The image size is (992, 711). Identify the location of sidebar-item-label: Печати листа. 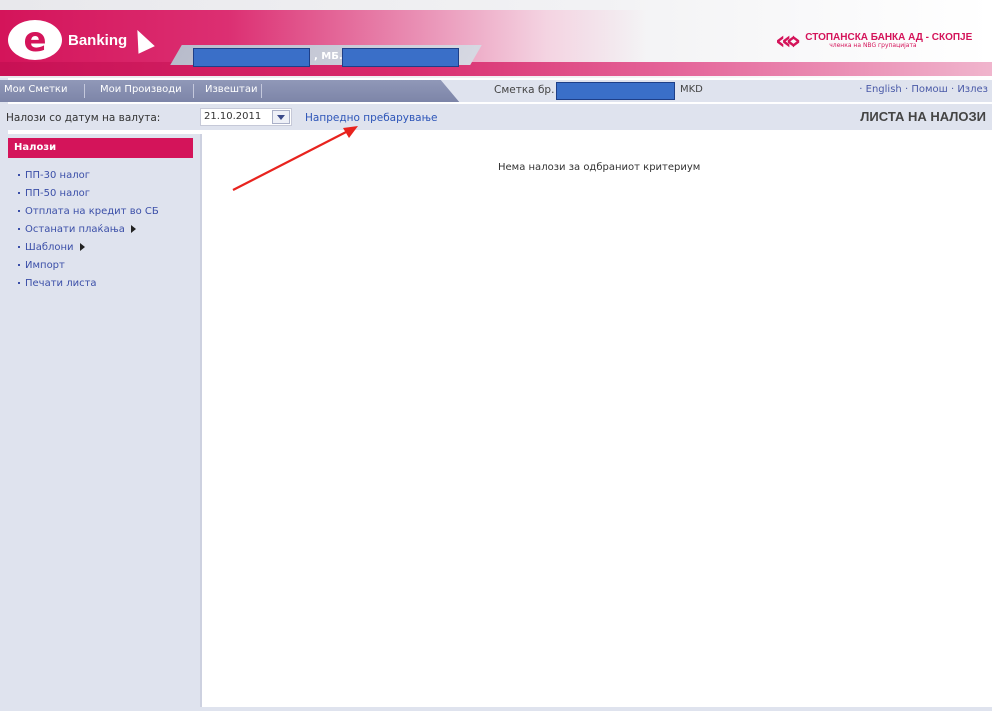
(61, 283).